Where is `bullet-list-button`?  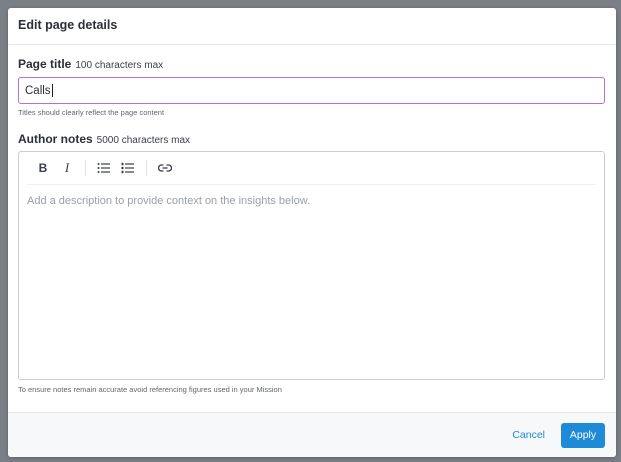 bullet-list-button is located at coordinates (104, 168).